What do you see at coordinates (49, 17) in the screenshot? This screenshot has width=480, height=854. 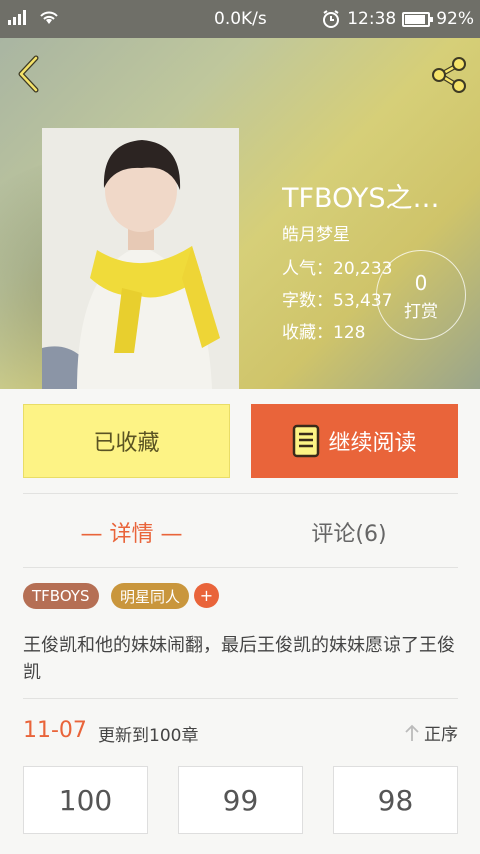 I see `wifi-icon` at bounding box center [49, 17].